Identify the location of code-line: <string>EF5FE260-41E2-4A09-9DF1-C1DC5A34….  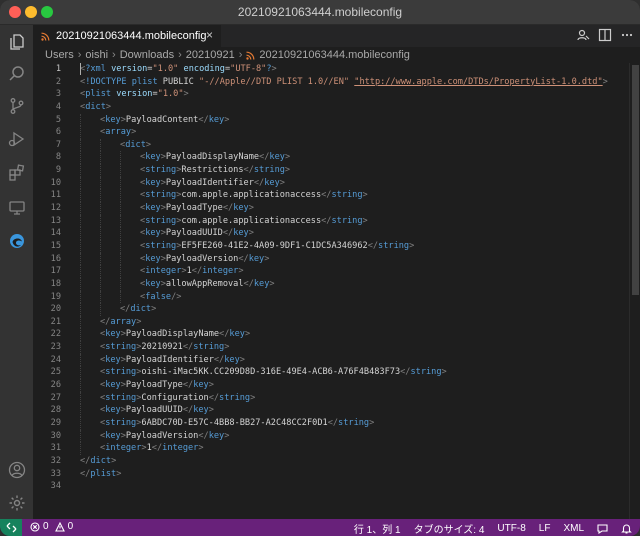
(354, 246).